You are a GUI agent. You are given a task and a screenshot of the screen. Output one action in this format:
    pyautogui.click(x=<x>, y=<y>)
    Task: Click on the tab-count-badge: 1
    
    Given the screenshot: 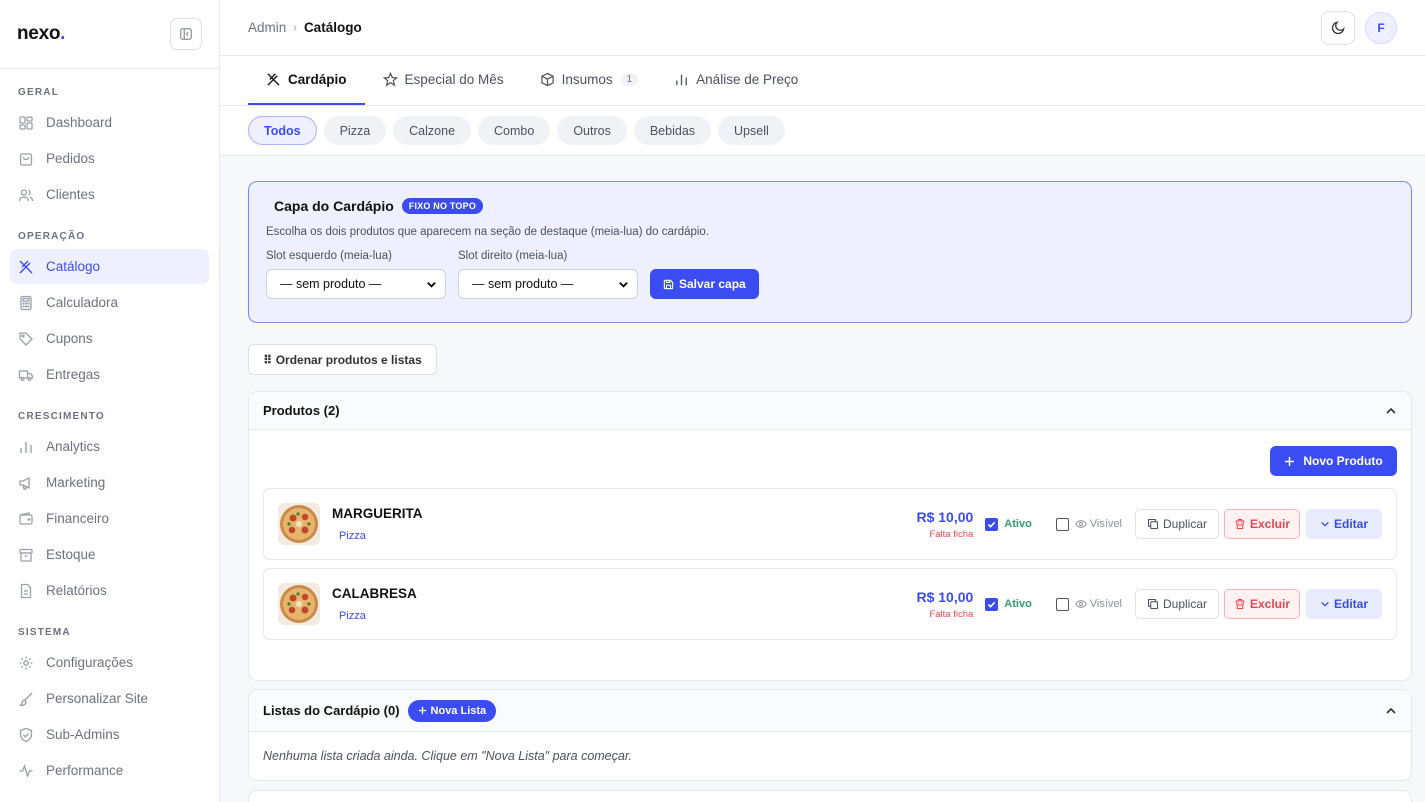 What is the action you would take?
    pyautogui.click(x=629, y=79)
    